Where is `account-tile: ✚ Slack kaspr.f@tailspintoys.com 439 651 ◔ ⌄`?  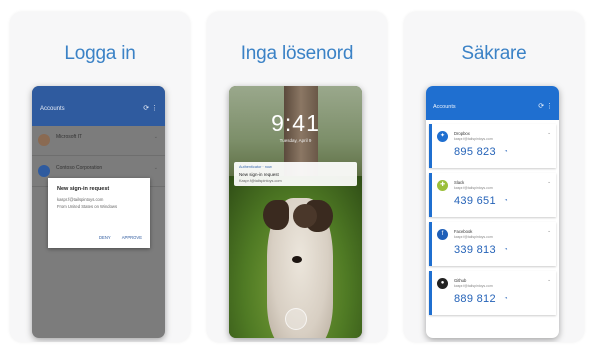 account-tile: ✚ Slack kaspr.f@tailspintoys.com 439 651 ◔ ⌄ is located at coordinates (492, 195).